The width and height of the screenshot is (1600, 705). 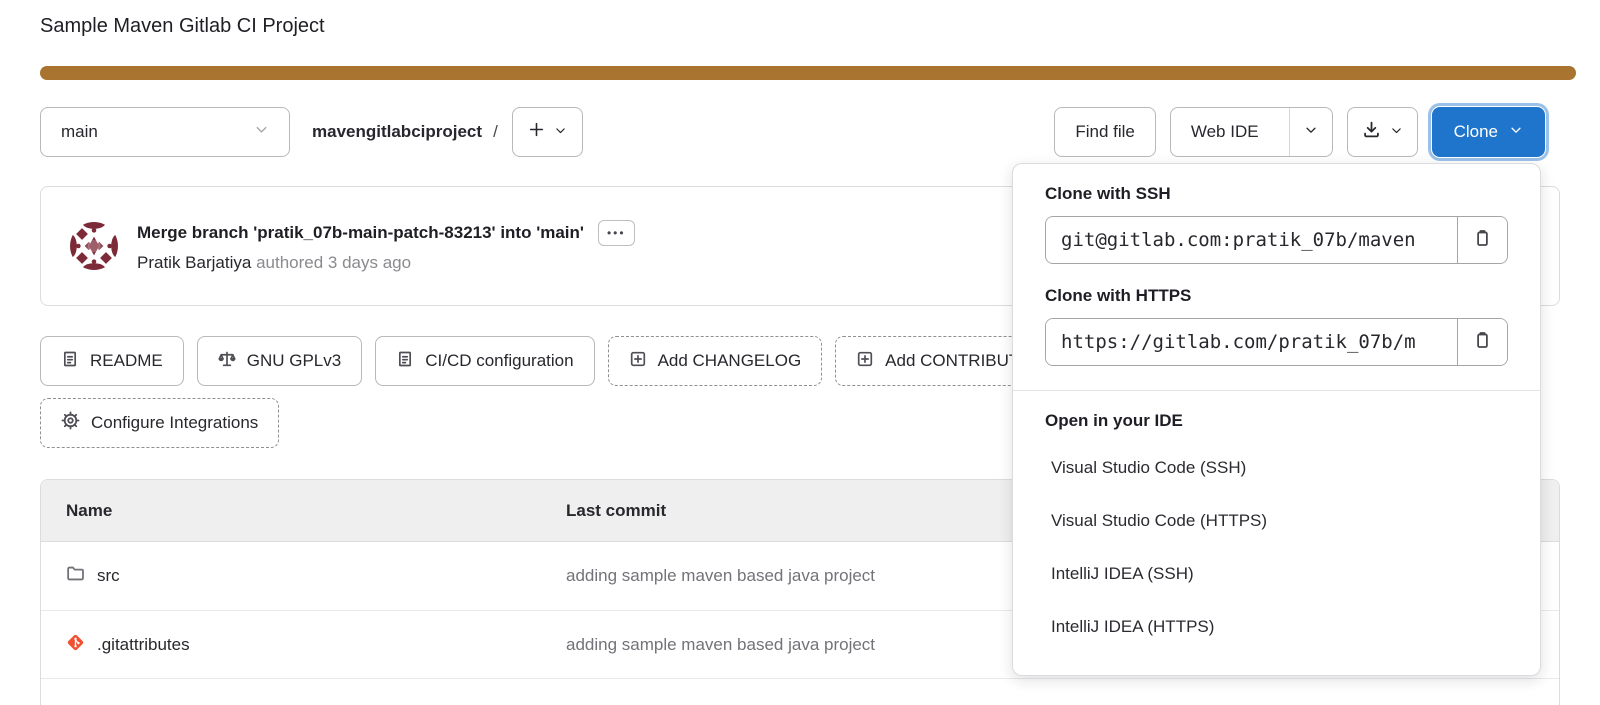 I want to click on clone-ssh-heading: Clone with SSH, so click(x=1108, y=193).